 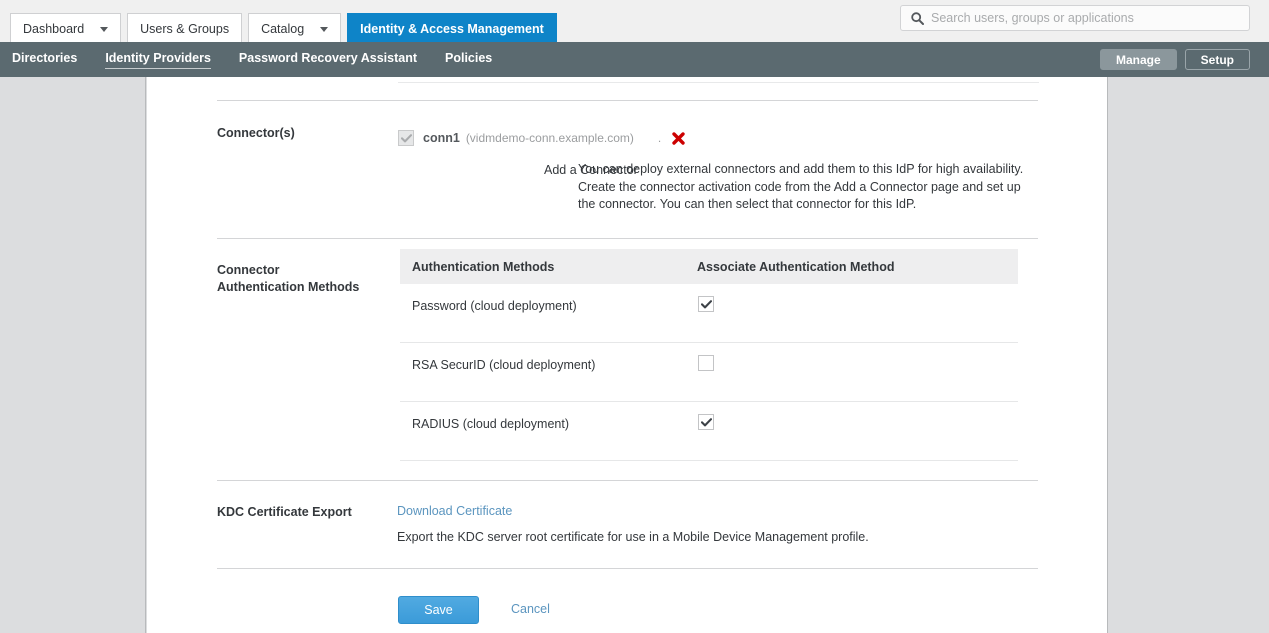 I want to click on tab-catalog: Catalog, so click(x=295, y=28).